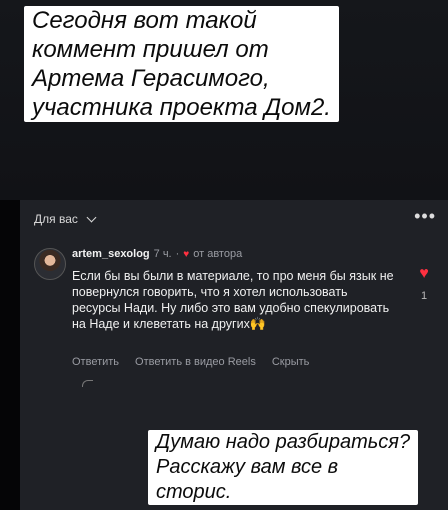 The image size is (448, 510). What do you see at coordinates (162, 254) in the screenshot?
I see `comment-time: 7 ч.` at bounding box center [162, 254].